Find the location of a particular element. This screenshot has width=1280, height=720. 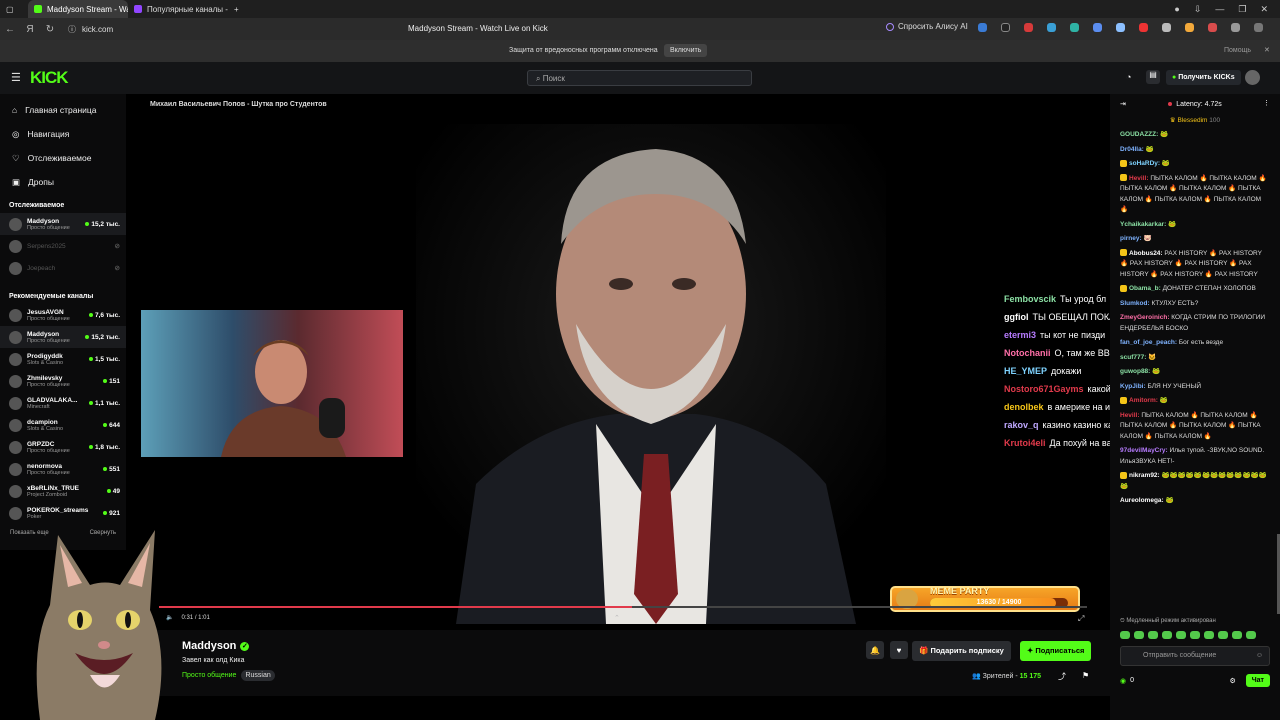

chat-username: Abobus24: is located at coordinates (1146, 253).